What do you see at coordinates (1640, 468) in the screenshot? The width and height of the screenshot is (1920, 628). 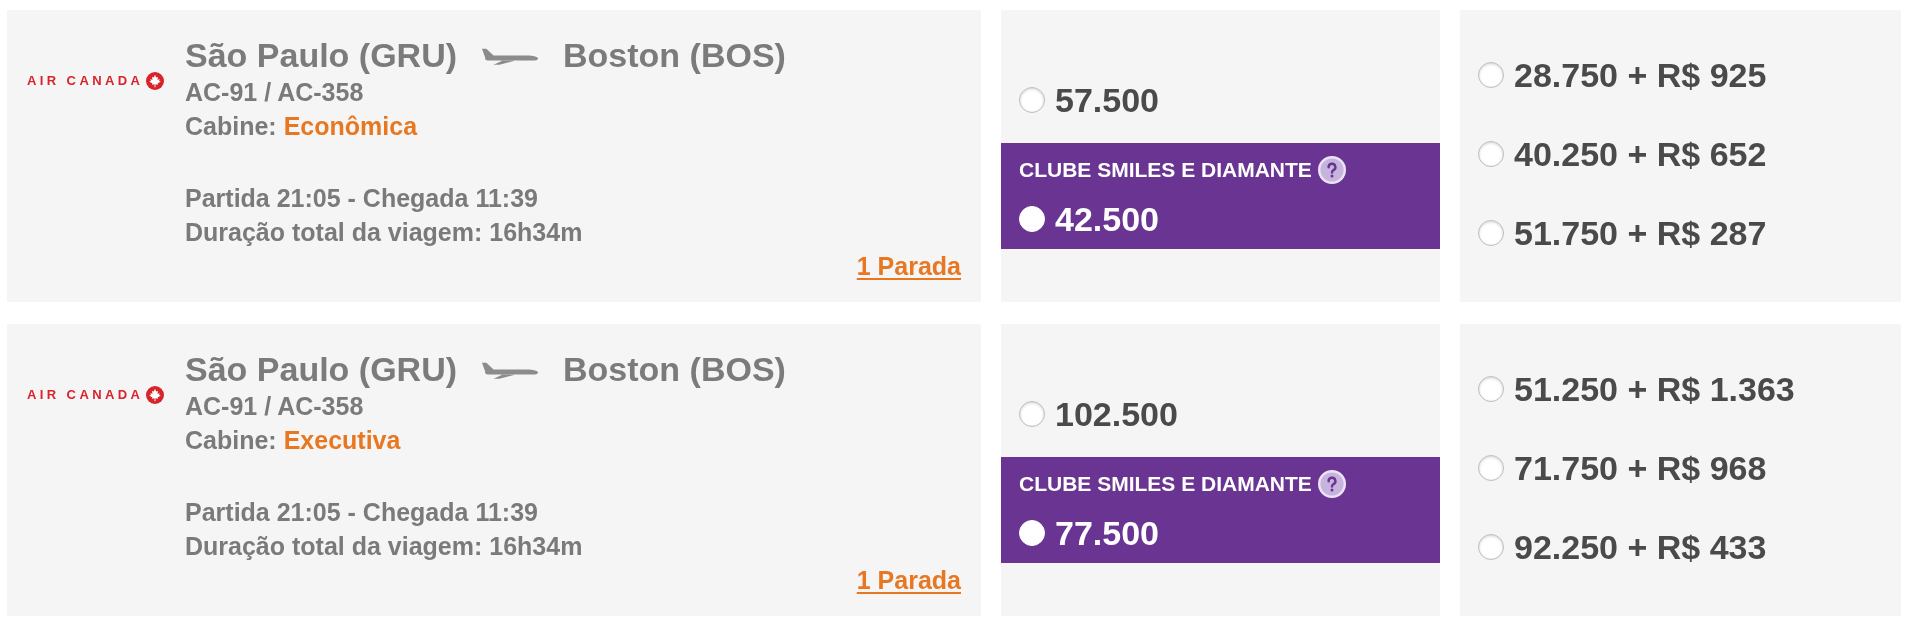 I see `miles-plus-cash-price: 71.750 + R$ 968` at bounding box center [1640, 468].